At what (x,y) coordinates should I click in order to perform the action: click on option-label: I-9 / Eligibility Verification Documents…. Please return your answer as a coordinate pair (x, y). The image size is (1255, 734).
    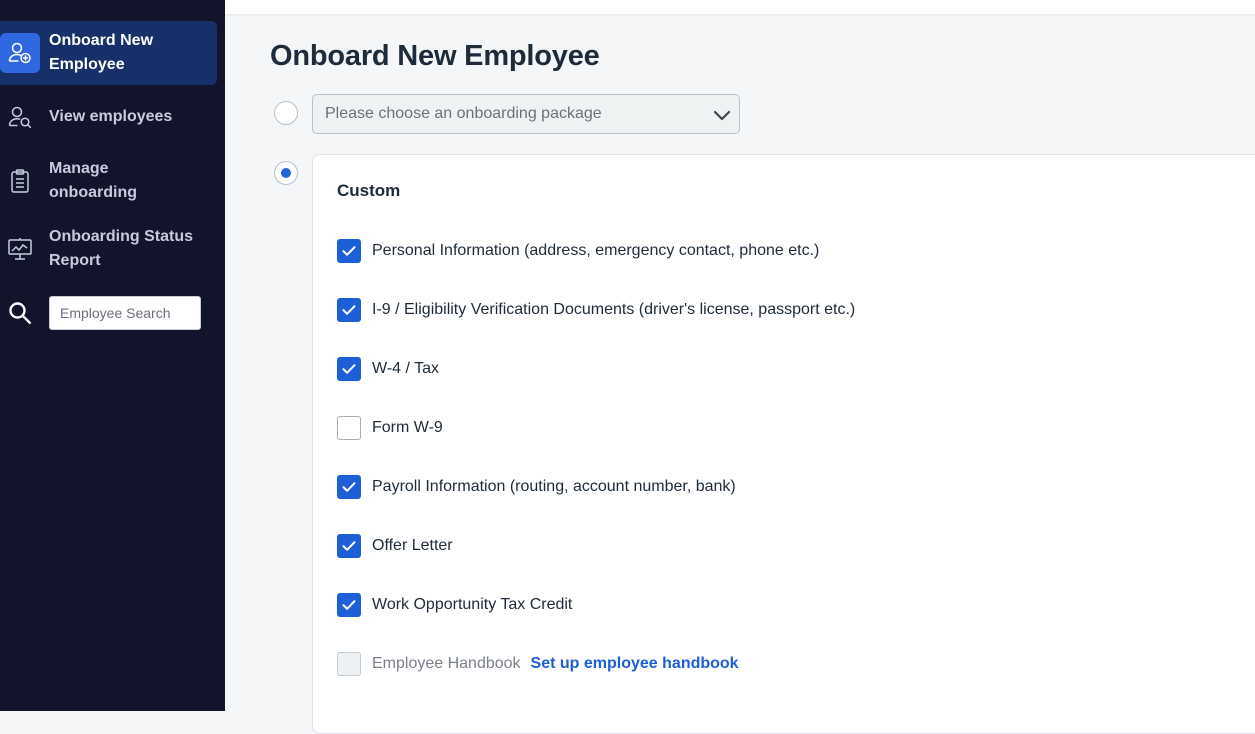
    Looking at the image, I should click on (614, 309).